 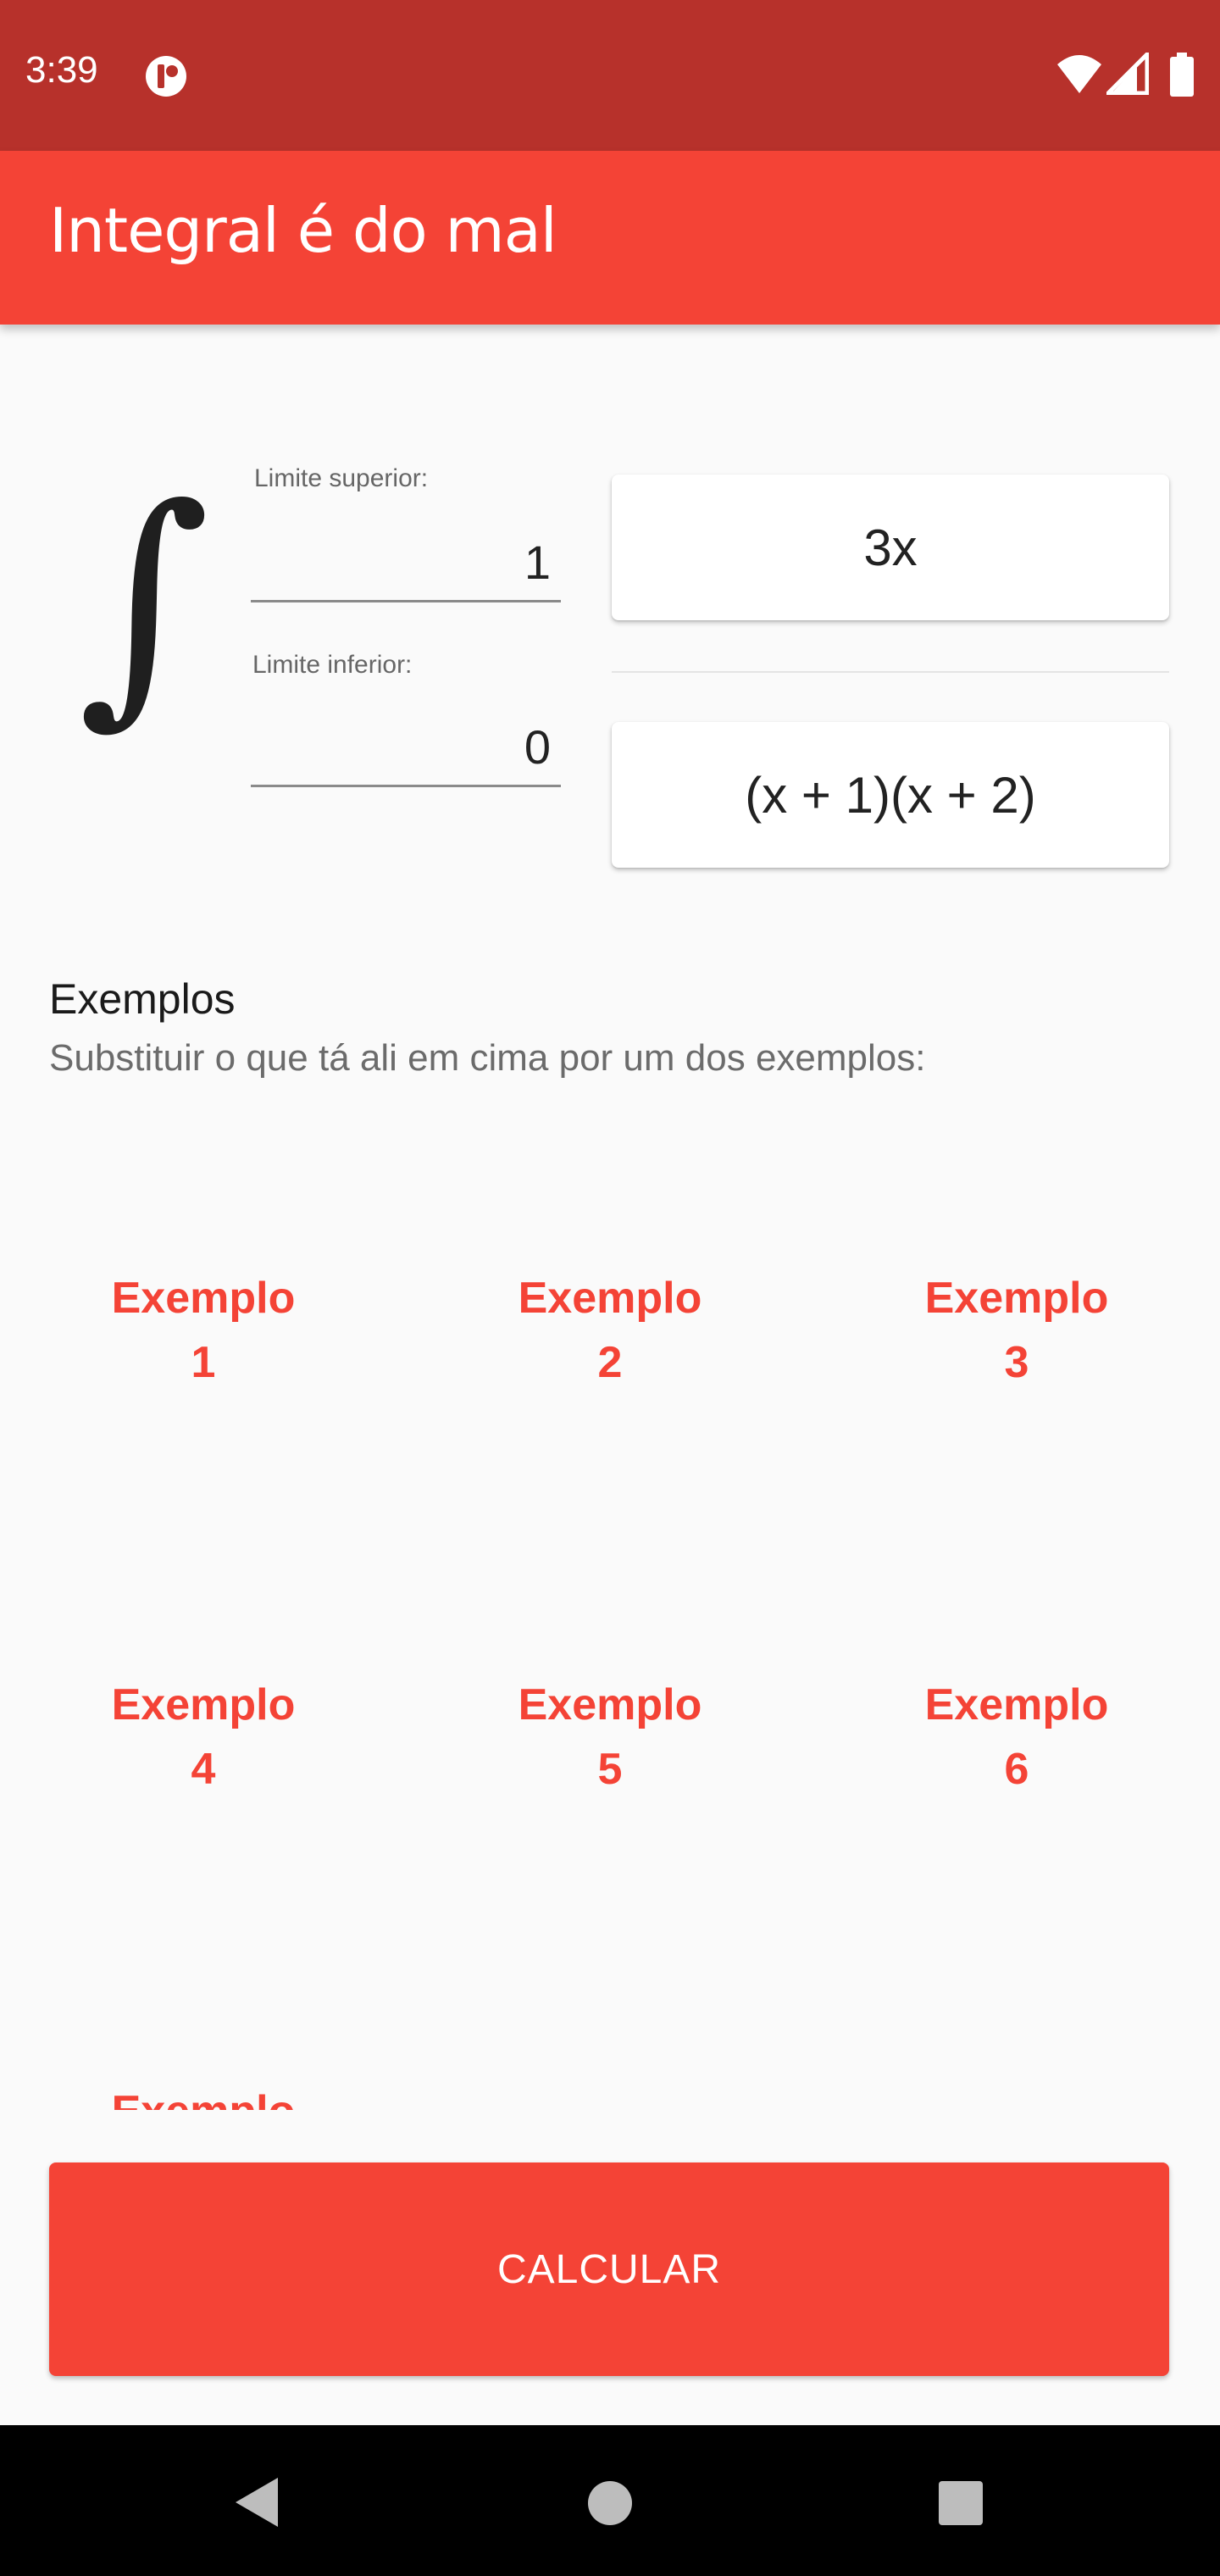 I want to click on example-button-7: Exemplo7, so click(x=203, y=2025).